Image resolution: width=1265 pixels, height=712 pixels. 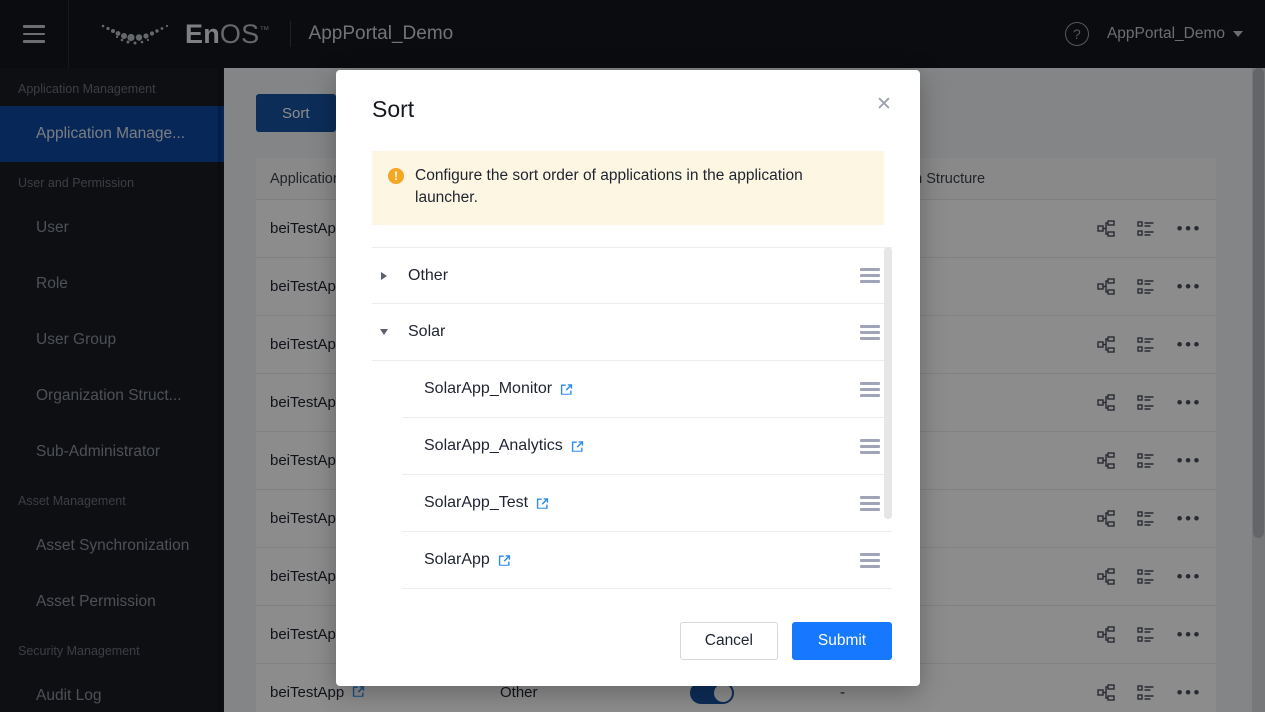 What do you see at coordinates (628, 99) in the screenshot?
I see `sort-dialog-header: Sort ✕` at bounding box center [628, 99].